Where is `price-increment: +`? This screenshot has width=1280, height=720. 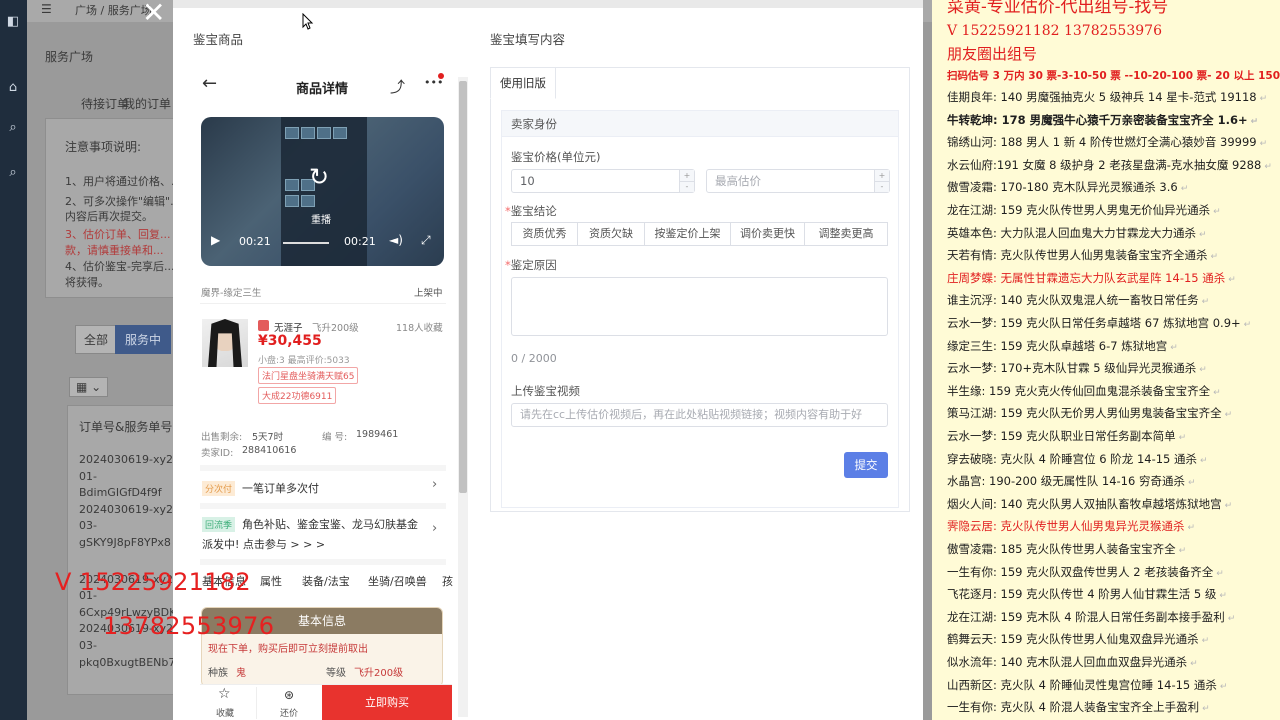
price-increment: + is located at coordinates (686, 175).